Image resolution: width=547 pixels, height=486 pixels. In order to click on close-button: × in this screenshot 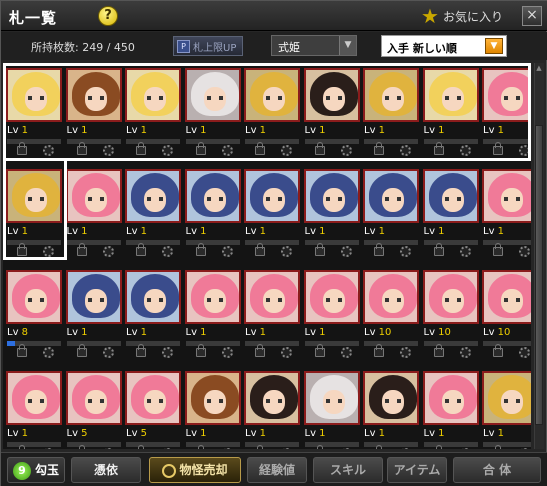, I will do `click(532, 16)`.